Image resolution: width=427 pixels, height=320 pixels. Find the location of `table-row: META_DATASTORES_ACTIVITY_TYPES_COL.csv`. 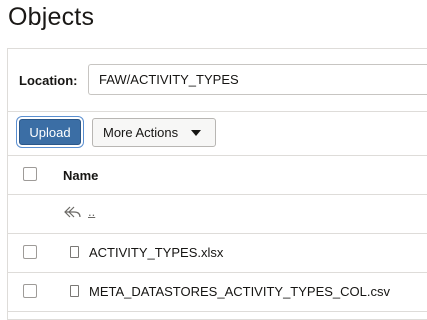

table-row: META_DATASTORES_ACTIVITY_TYPES_COL.csv is located at coordinates (217, 292).